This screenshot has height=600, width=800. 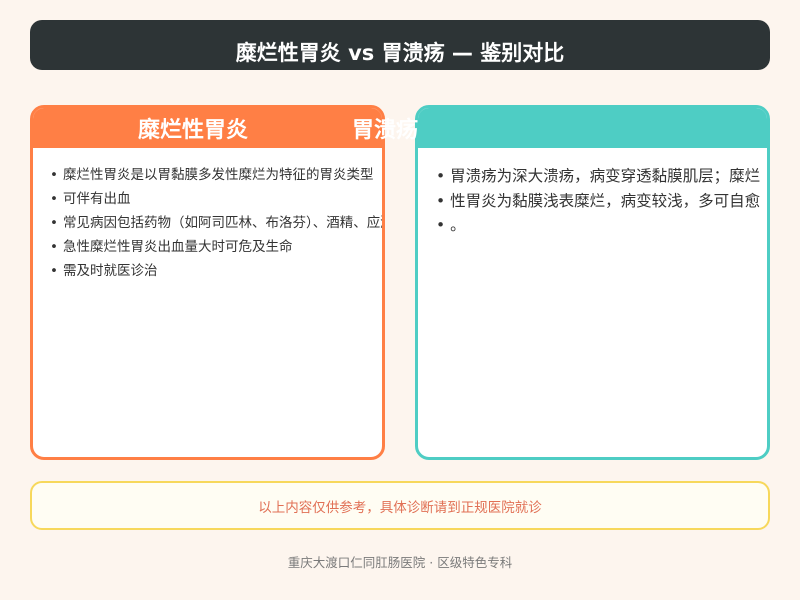 I want to click on list-item: 胃溃疡为深大溃疡，病变穿透黏膜肌层；糜烂, so click(x=601, y=176).